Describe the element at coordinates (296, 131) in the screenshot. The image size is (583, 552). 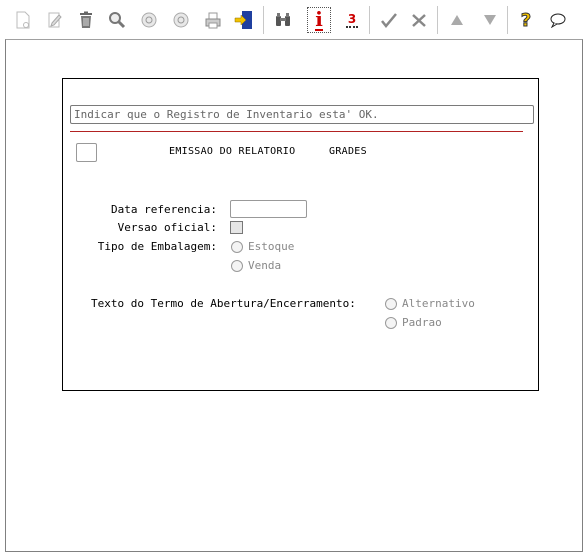
I see `divider` at that location.